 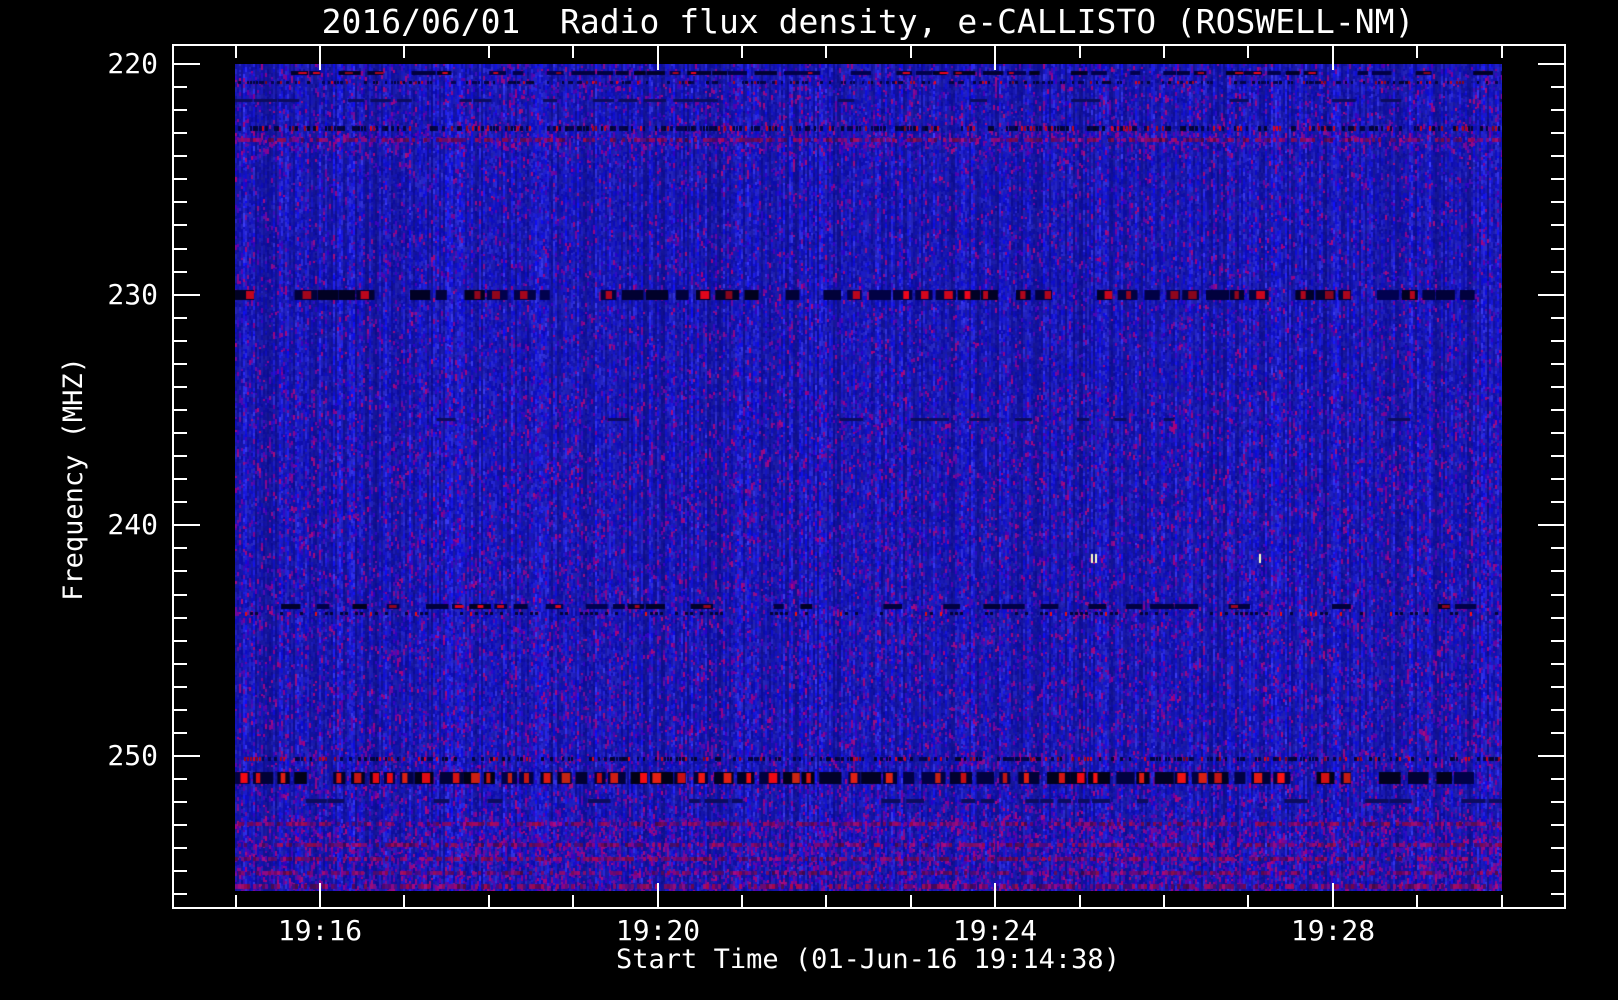 I want to click on y-tick-label: 250, so click(x=132, y=755).